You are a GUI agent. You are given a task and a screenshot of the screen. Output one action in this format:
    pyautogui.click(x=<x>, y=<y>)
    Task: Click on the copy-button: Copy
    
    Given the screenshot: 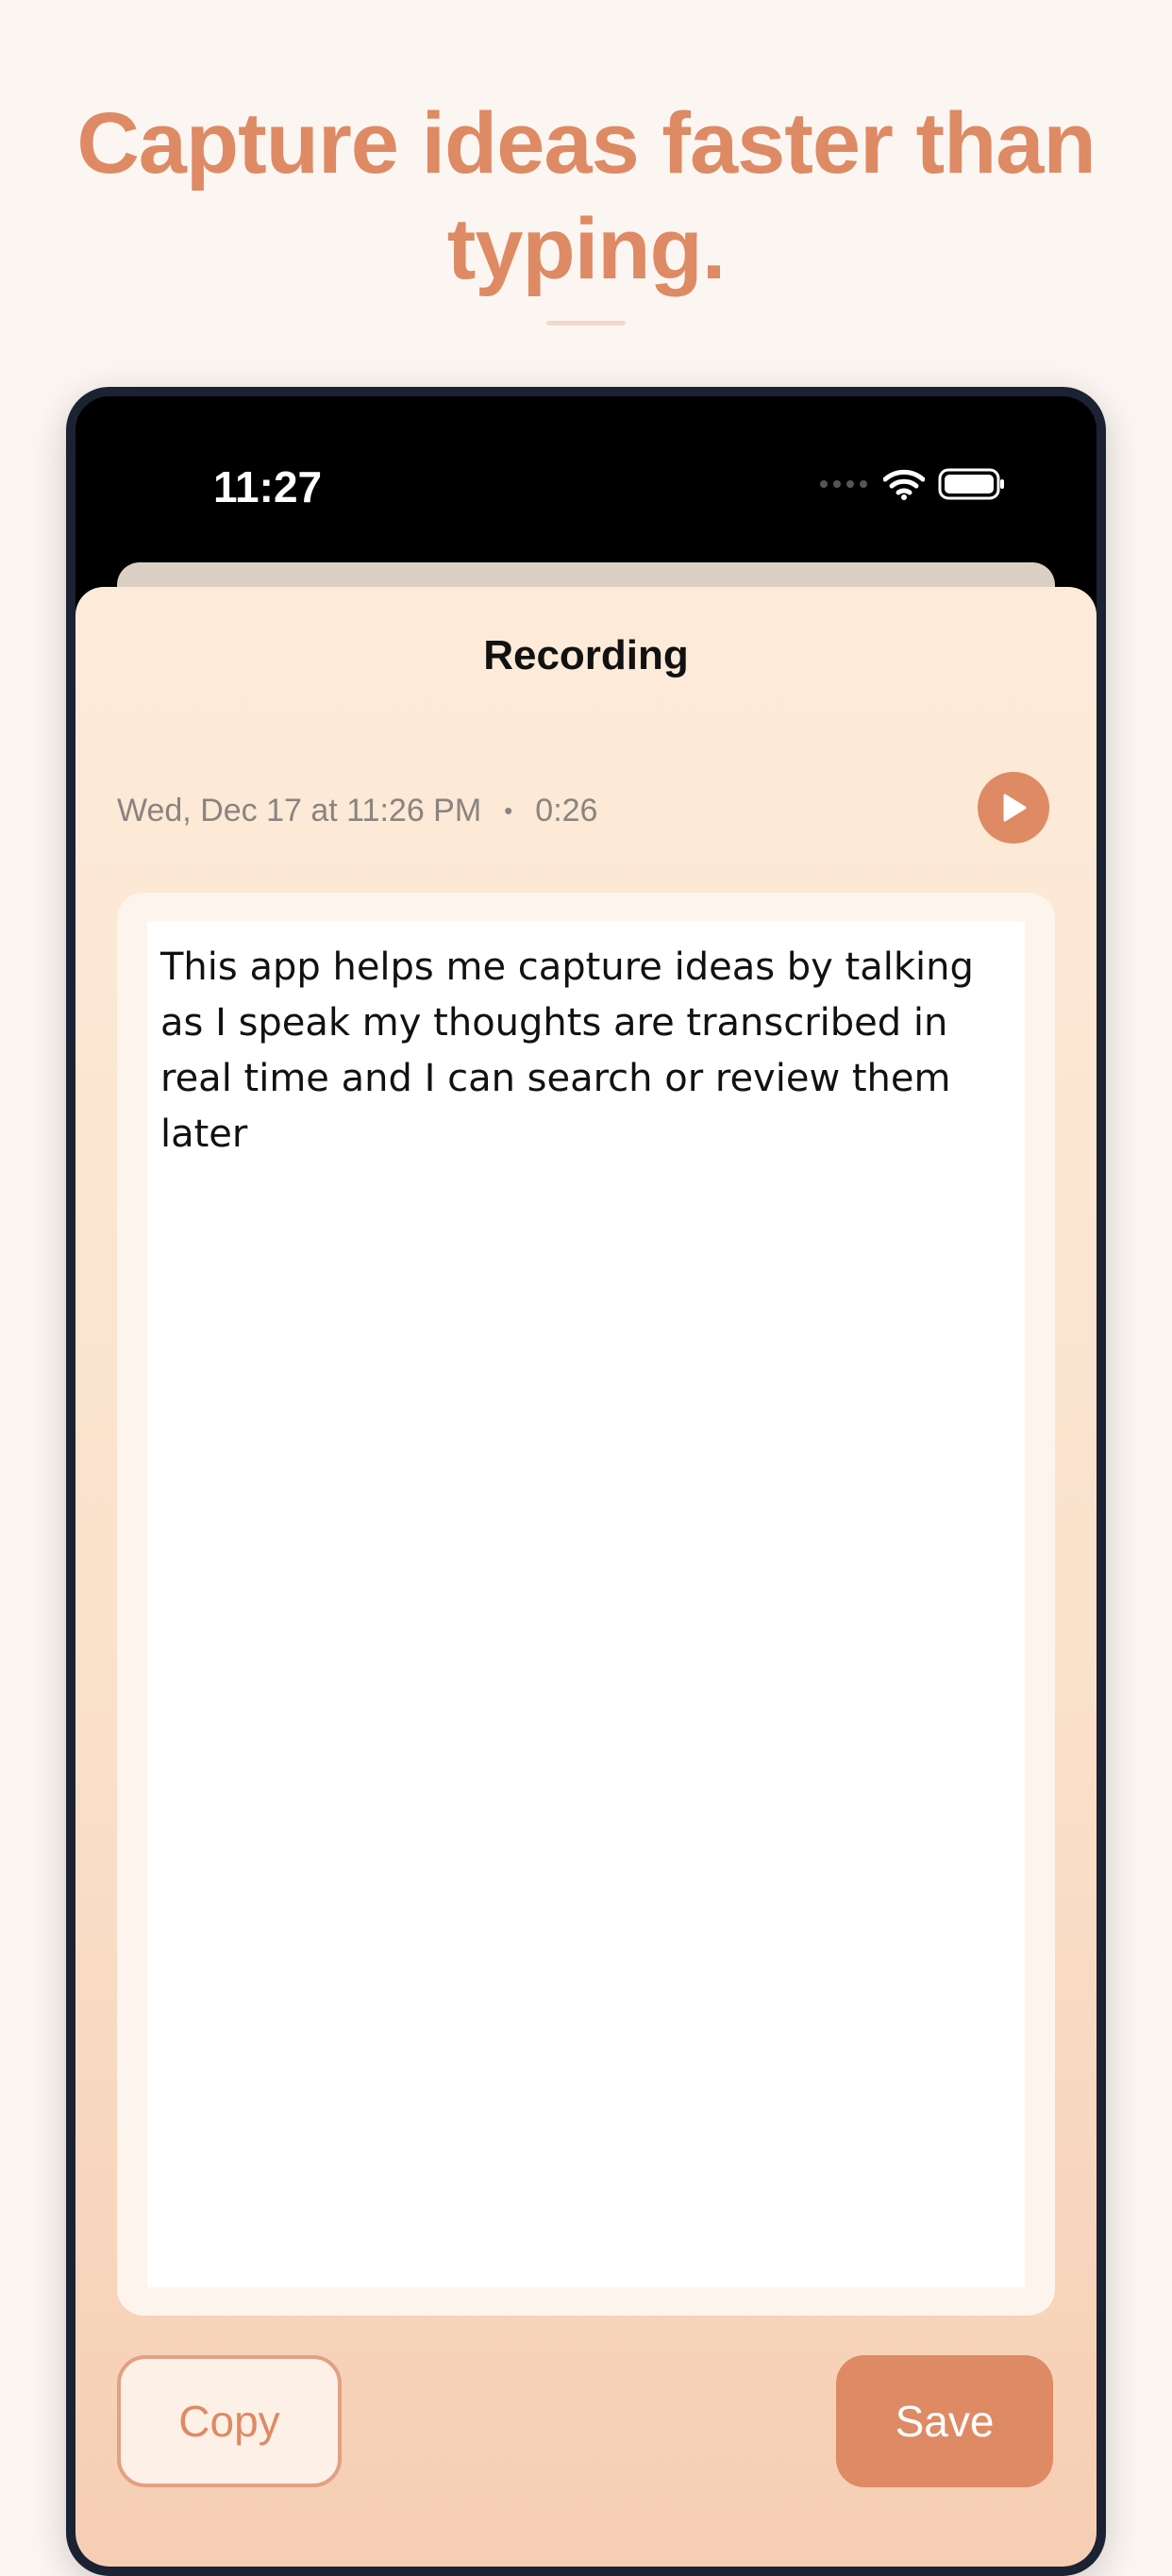 What is the action you would take?
    pyautogui.click(x=229, y=2421)
    